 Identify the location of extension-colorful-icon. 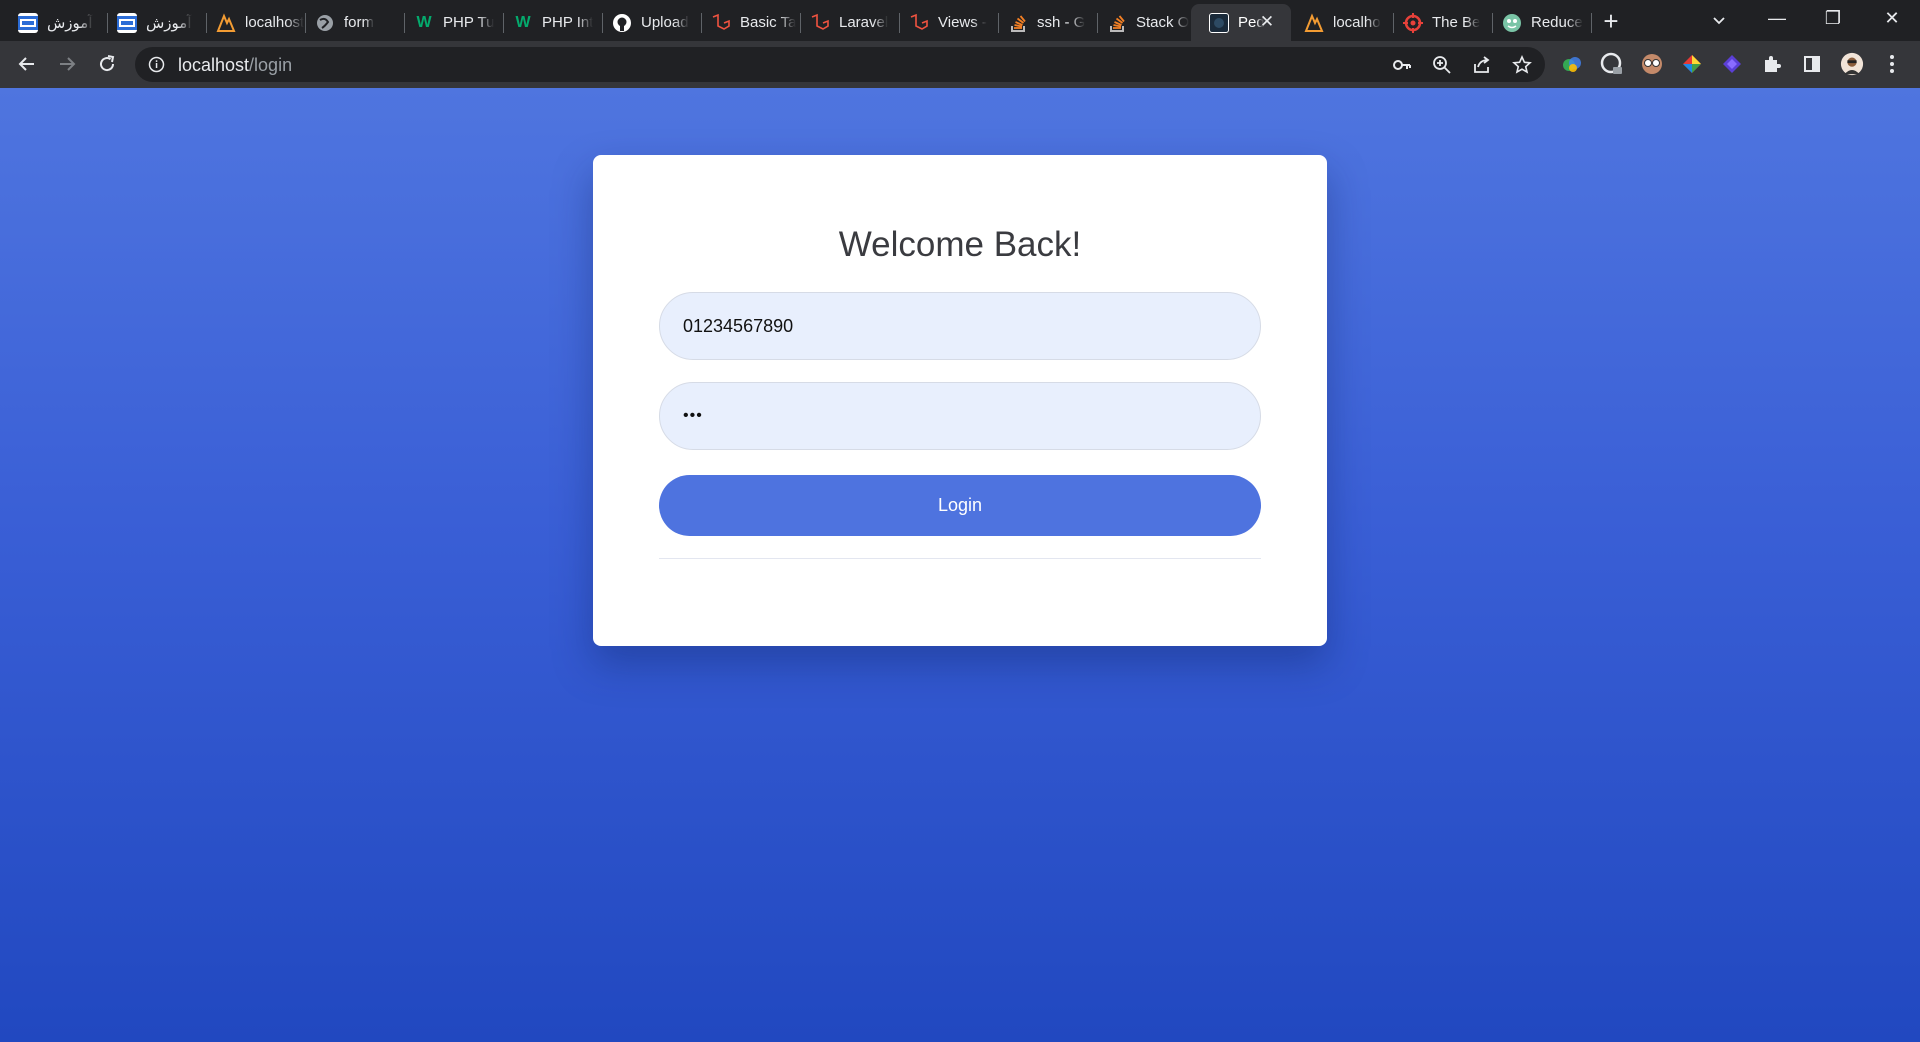
(1572, 64).